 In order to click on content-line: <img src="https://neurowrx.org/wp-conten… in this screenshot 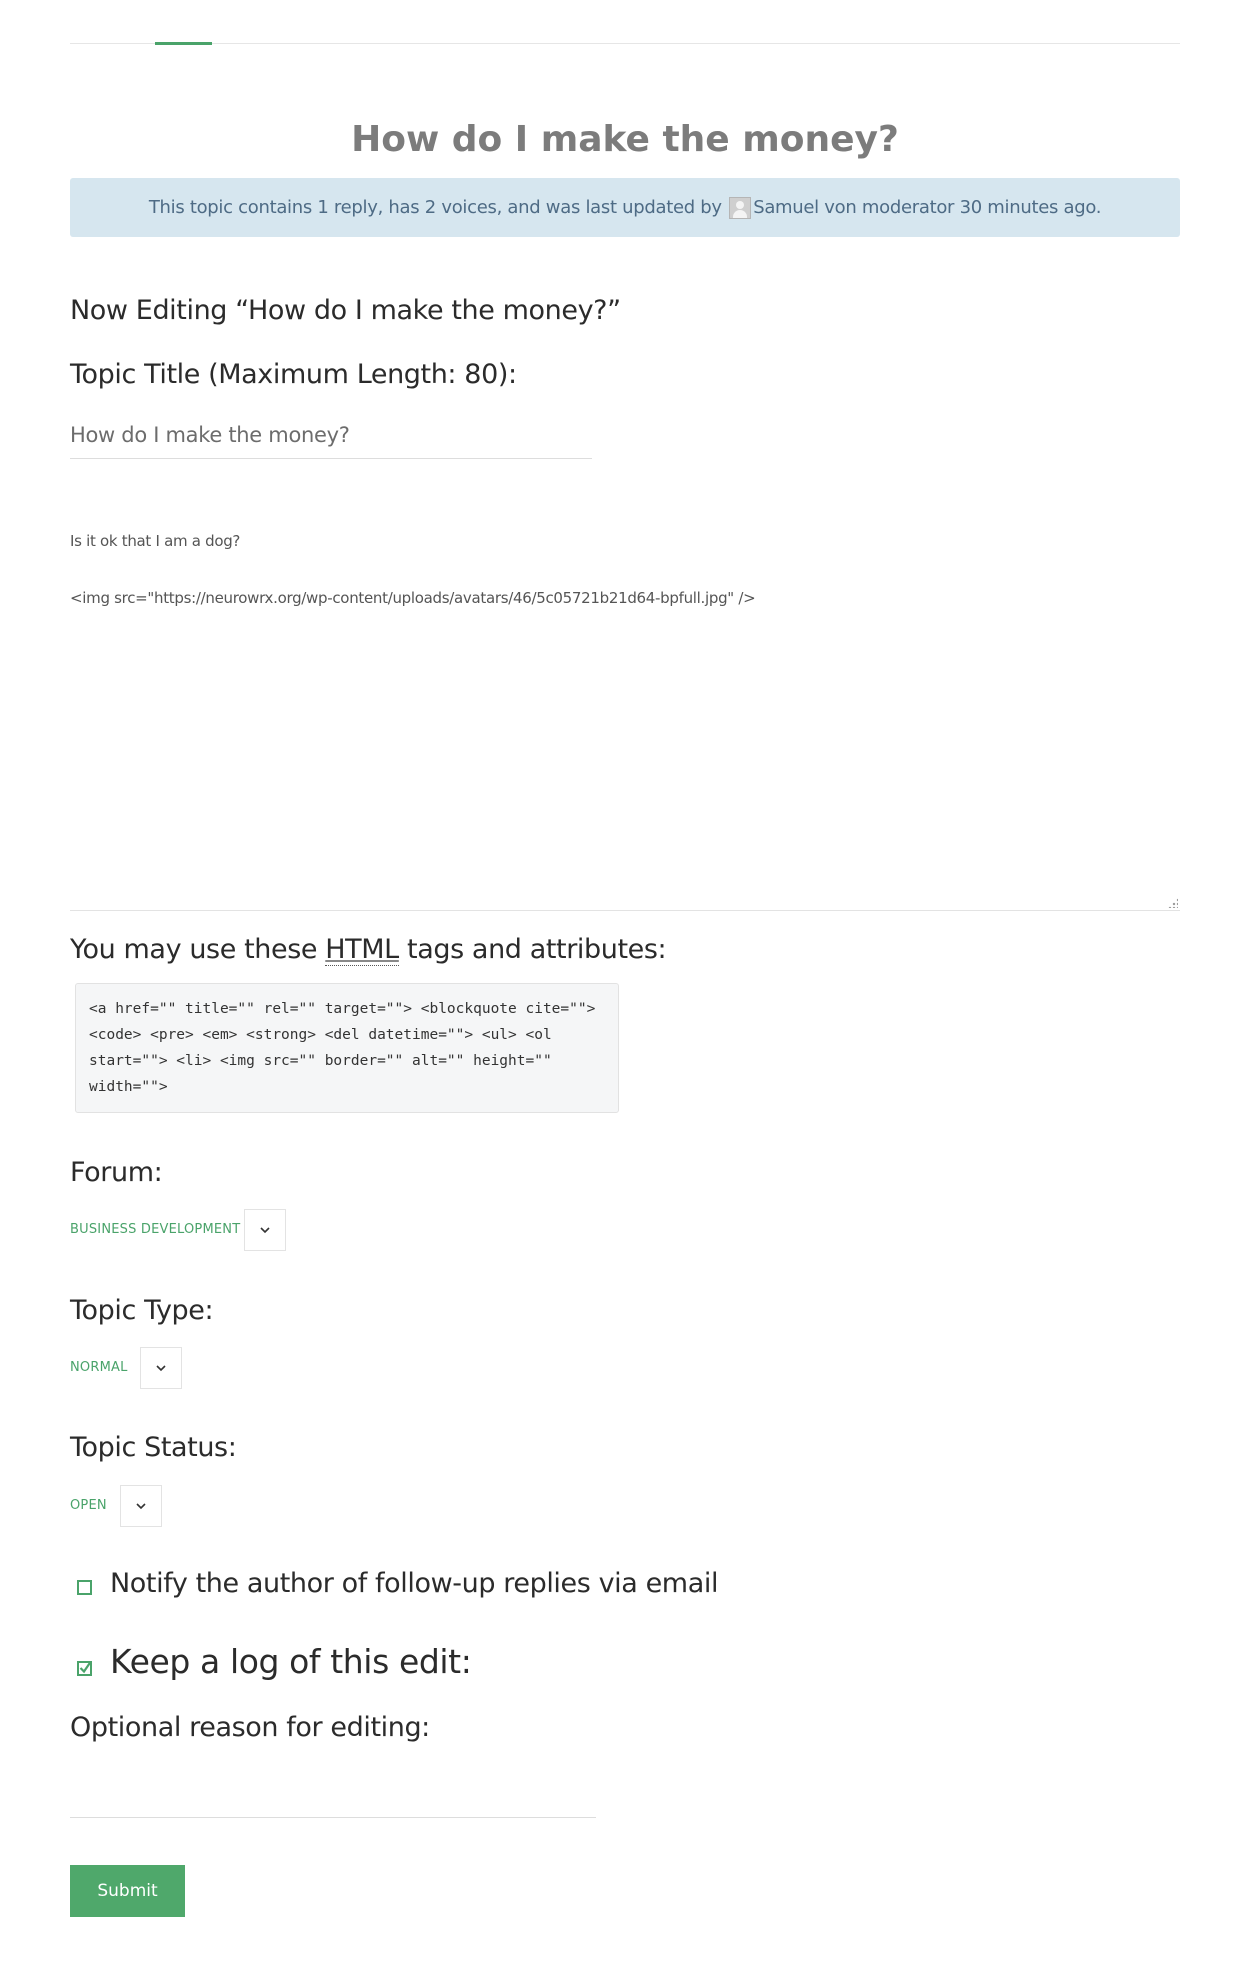, I will do `click(413, 598)`.